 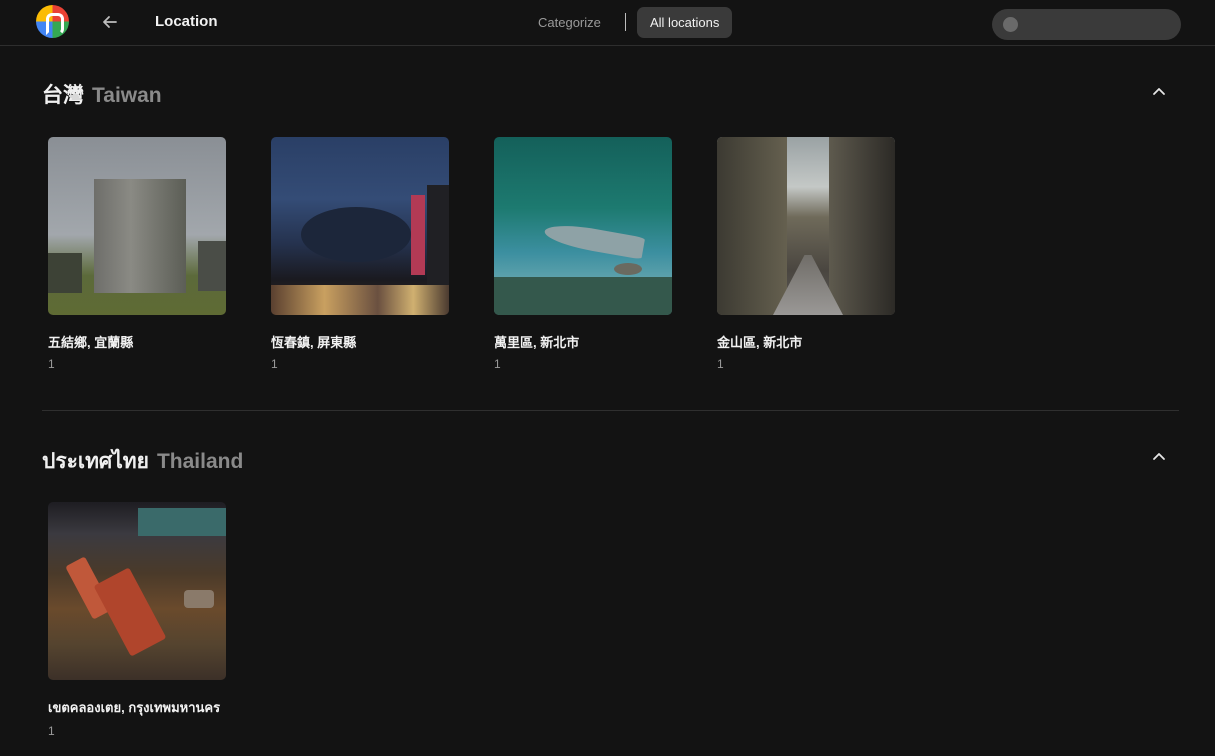 What do you see at coordinates (537, 342) in the screenshot?
I see `location-name: 萬里區, 新北市` at bounding box center [537, 342].